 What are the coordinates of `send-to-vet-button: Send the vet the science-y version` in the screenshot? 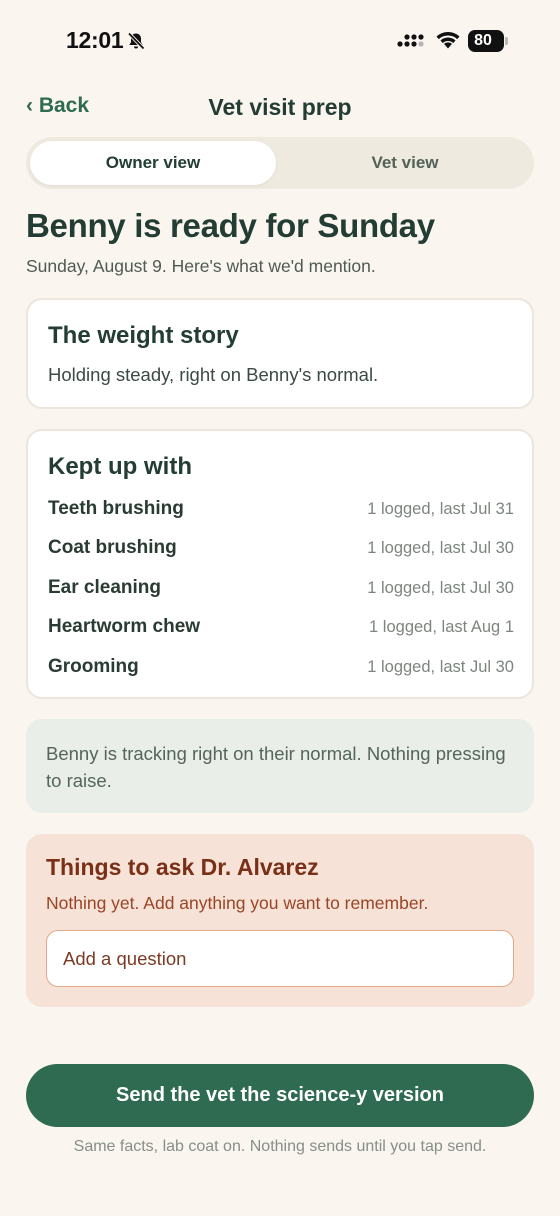 It's located at (280, 1095).